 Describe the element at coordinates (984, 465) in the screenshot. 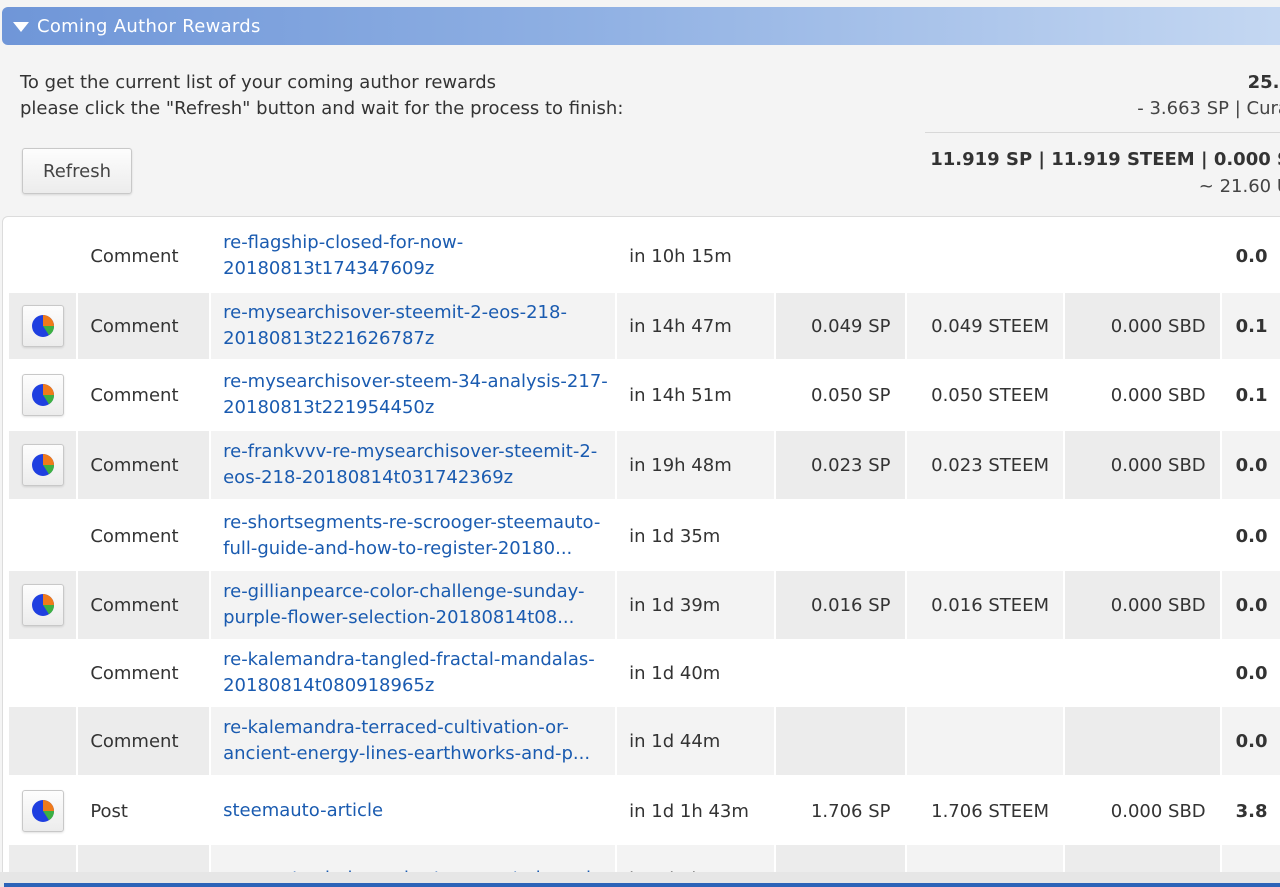

I see `steem-cell: 0.023 STEEM` at that location.